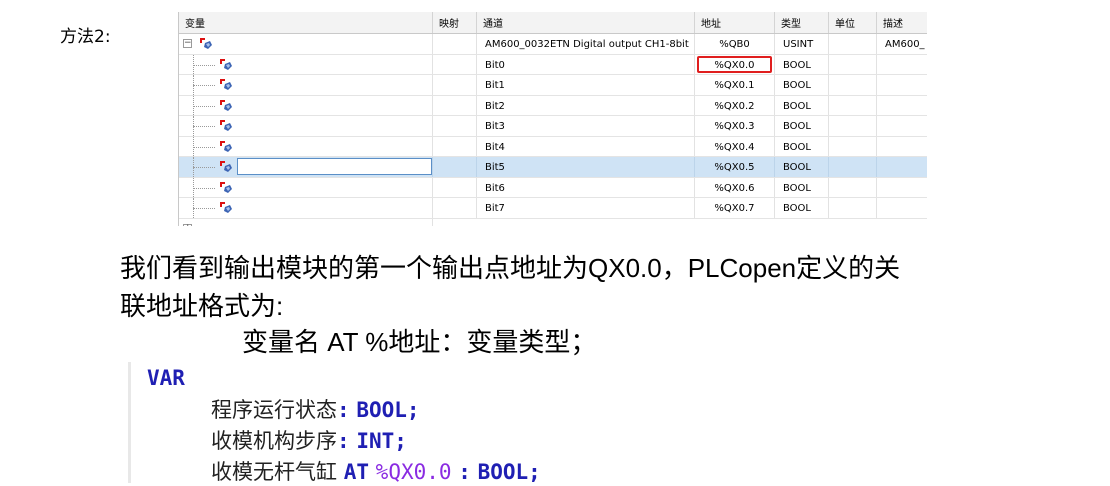 The width and height of the screenshot is (1110, 486). I want to click on header-variable: 变量, so click(306, 22).